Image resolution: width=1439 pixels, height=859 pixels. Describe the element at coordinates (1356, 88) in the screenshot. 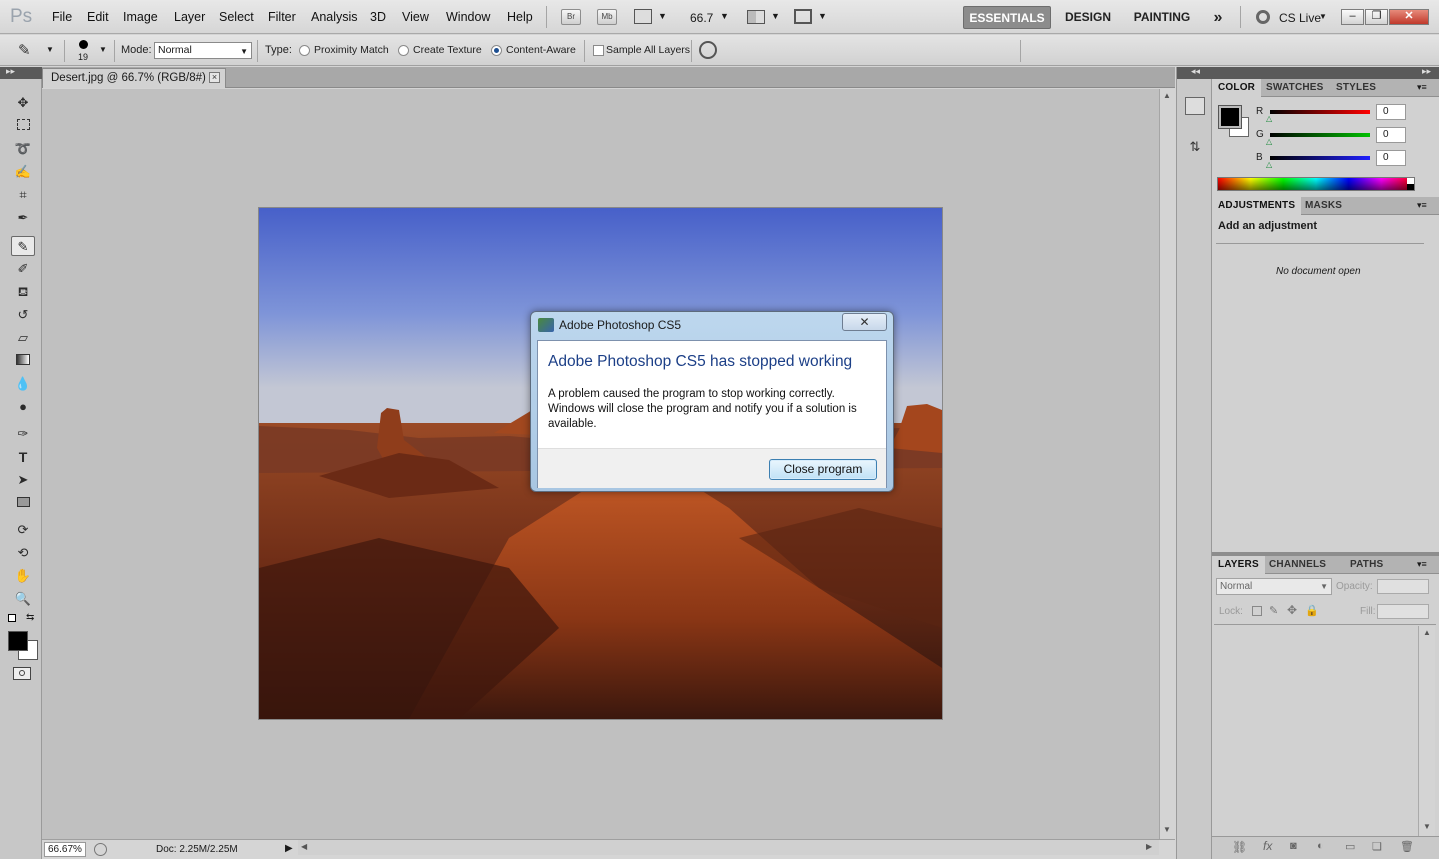

I see `tab-styles: STYLES` at that location.